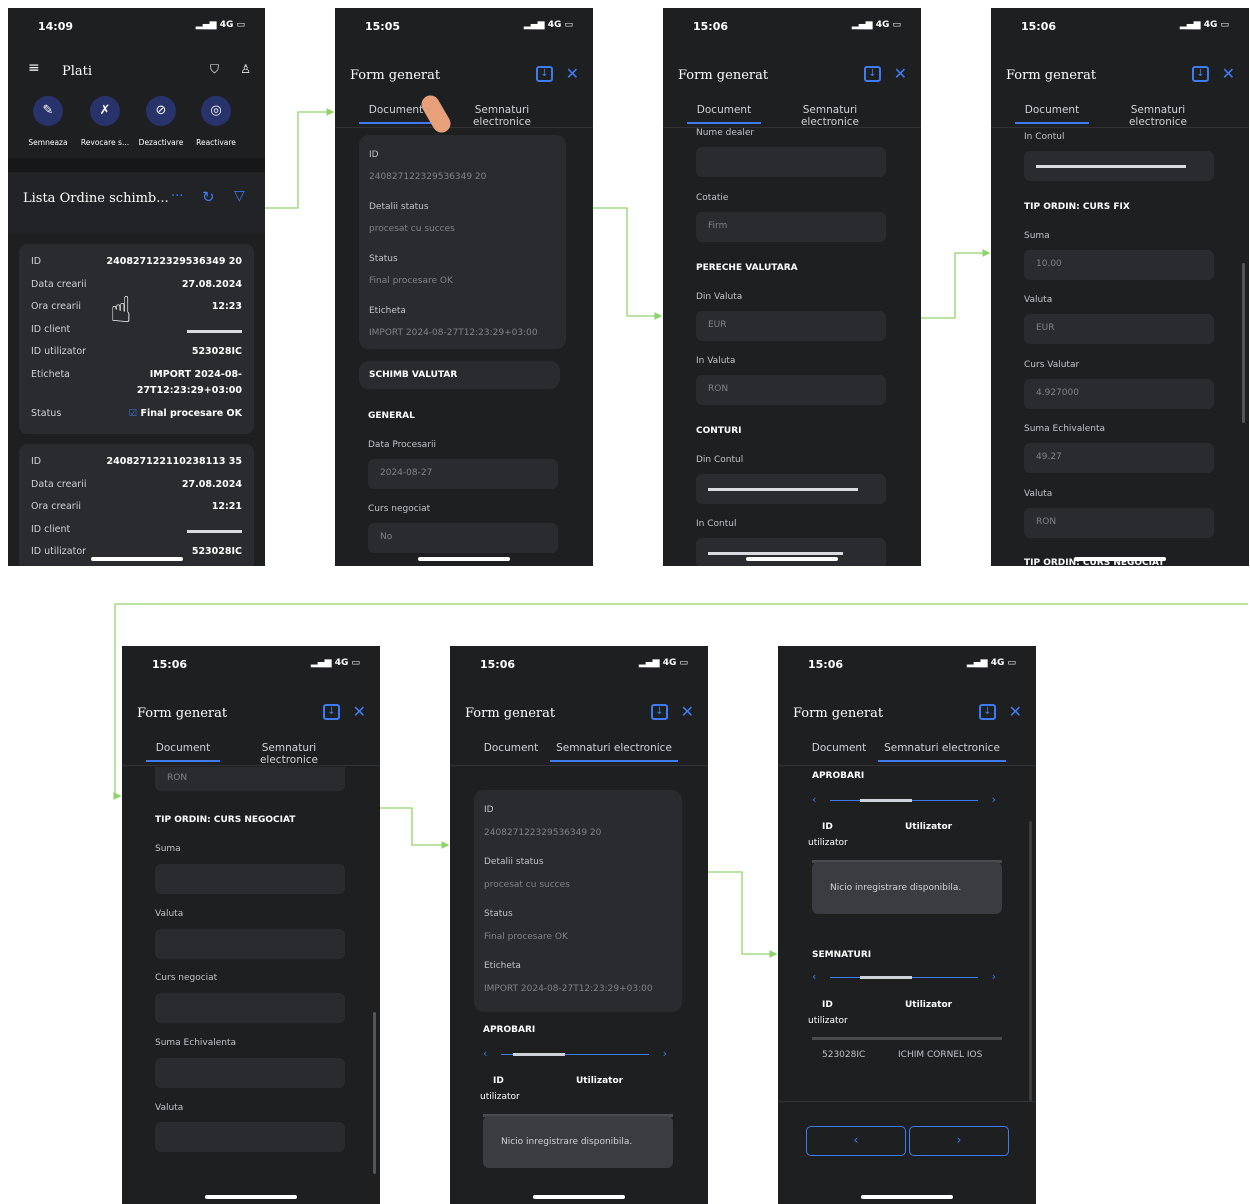 This screenshot has width=1250, height=1204. I want to click on shield-icon: ⛉, so click(214, 69).